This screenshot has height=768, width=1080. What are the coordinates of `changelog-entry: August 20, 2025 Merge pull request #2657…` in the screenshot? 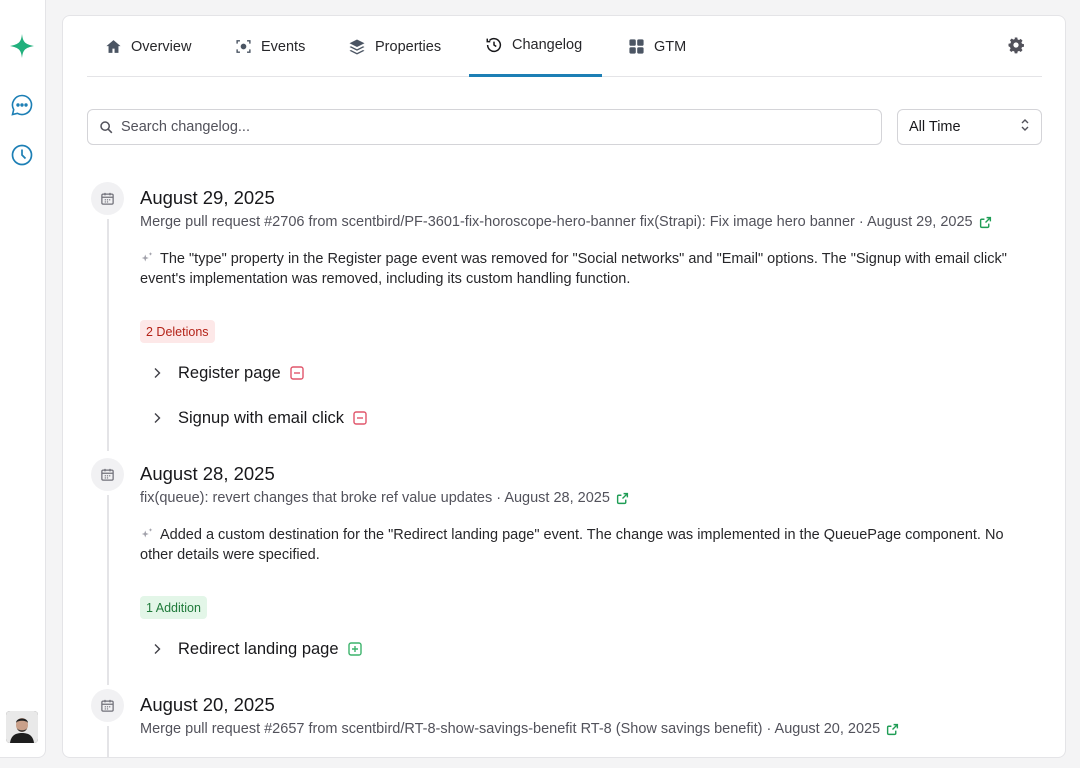 It's located at (566, 723).